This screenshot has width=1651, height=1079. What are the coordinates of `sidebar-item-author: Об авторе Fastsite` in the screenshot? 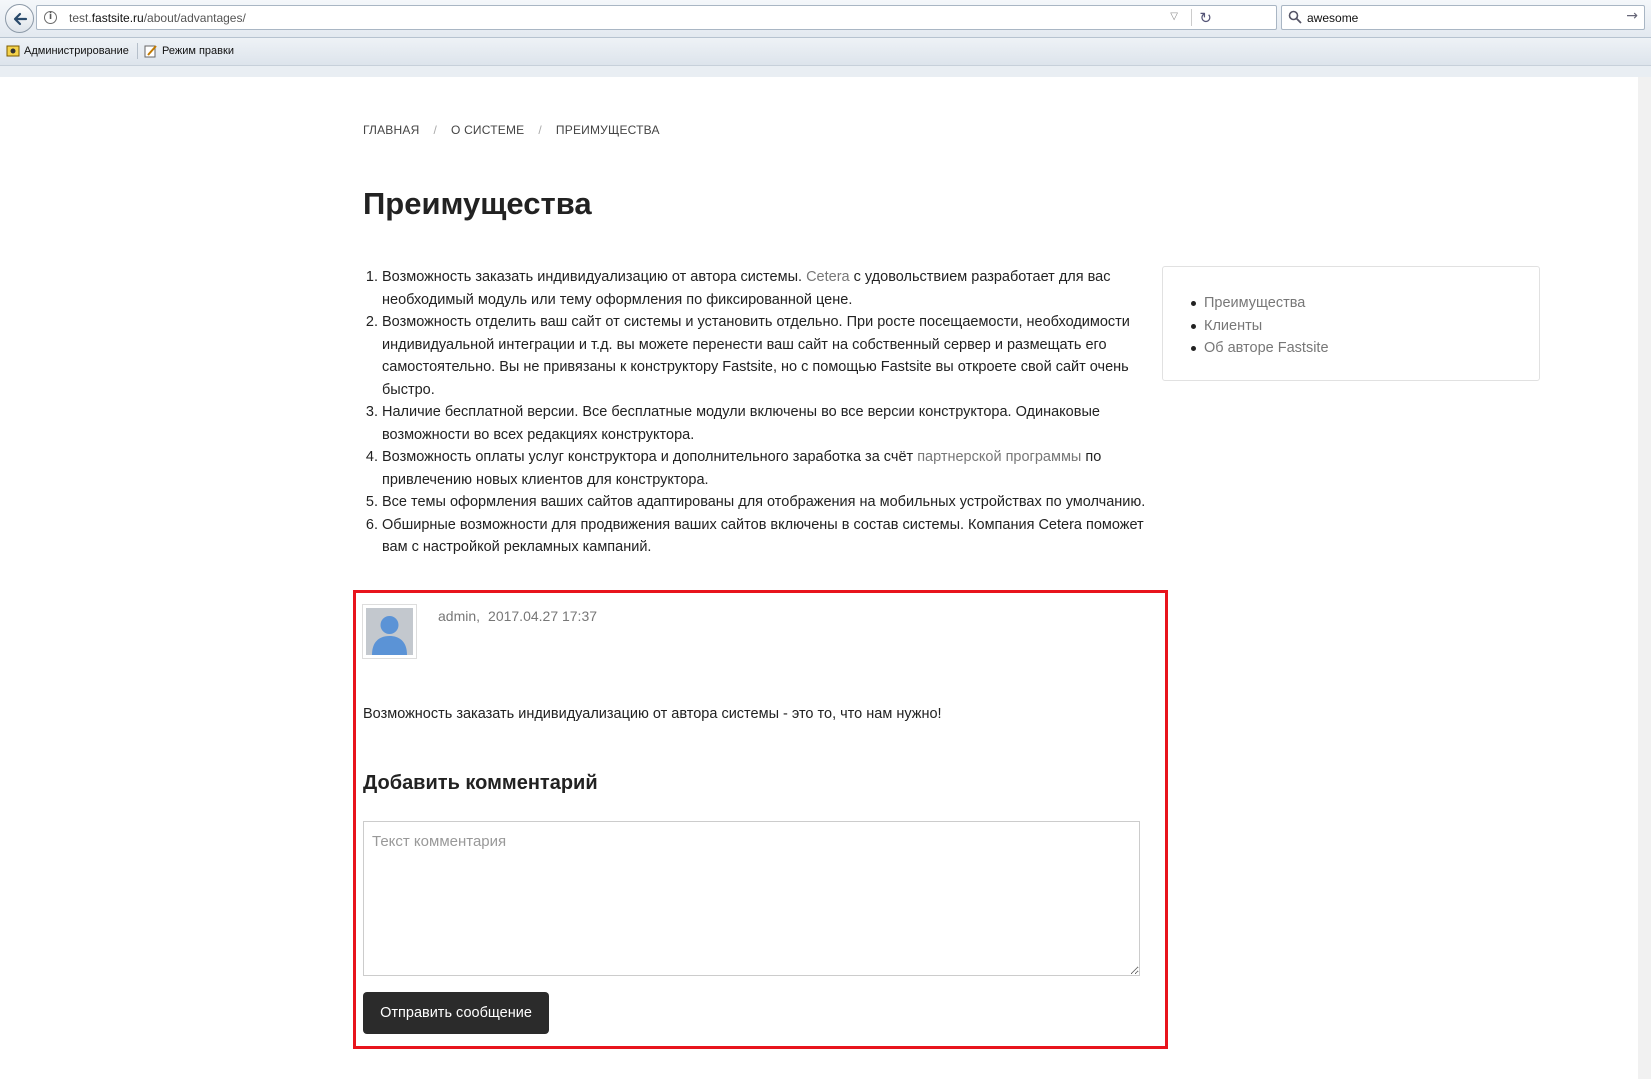 It's located at (1260, 348).